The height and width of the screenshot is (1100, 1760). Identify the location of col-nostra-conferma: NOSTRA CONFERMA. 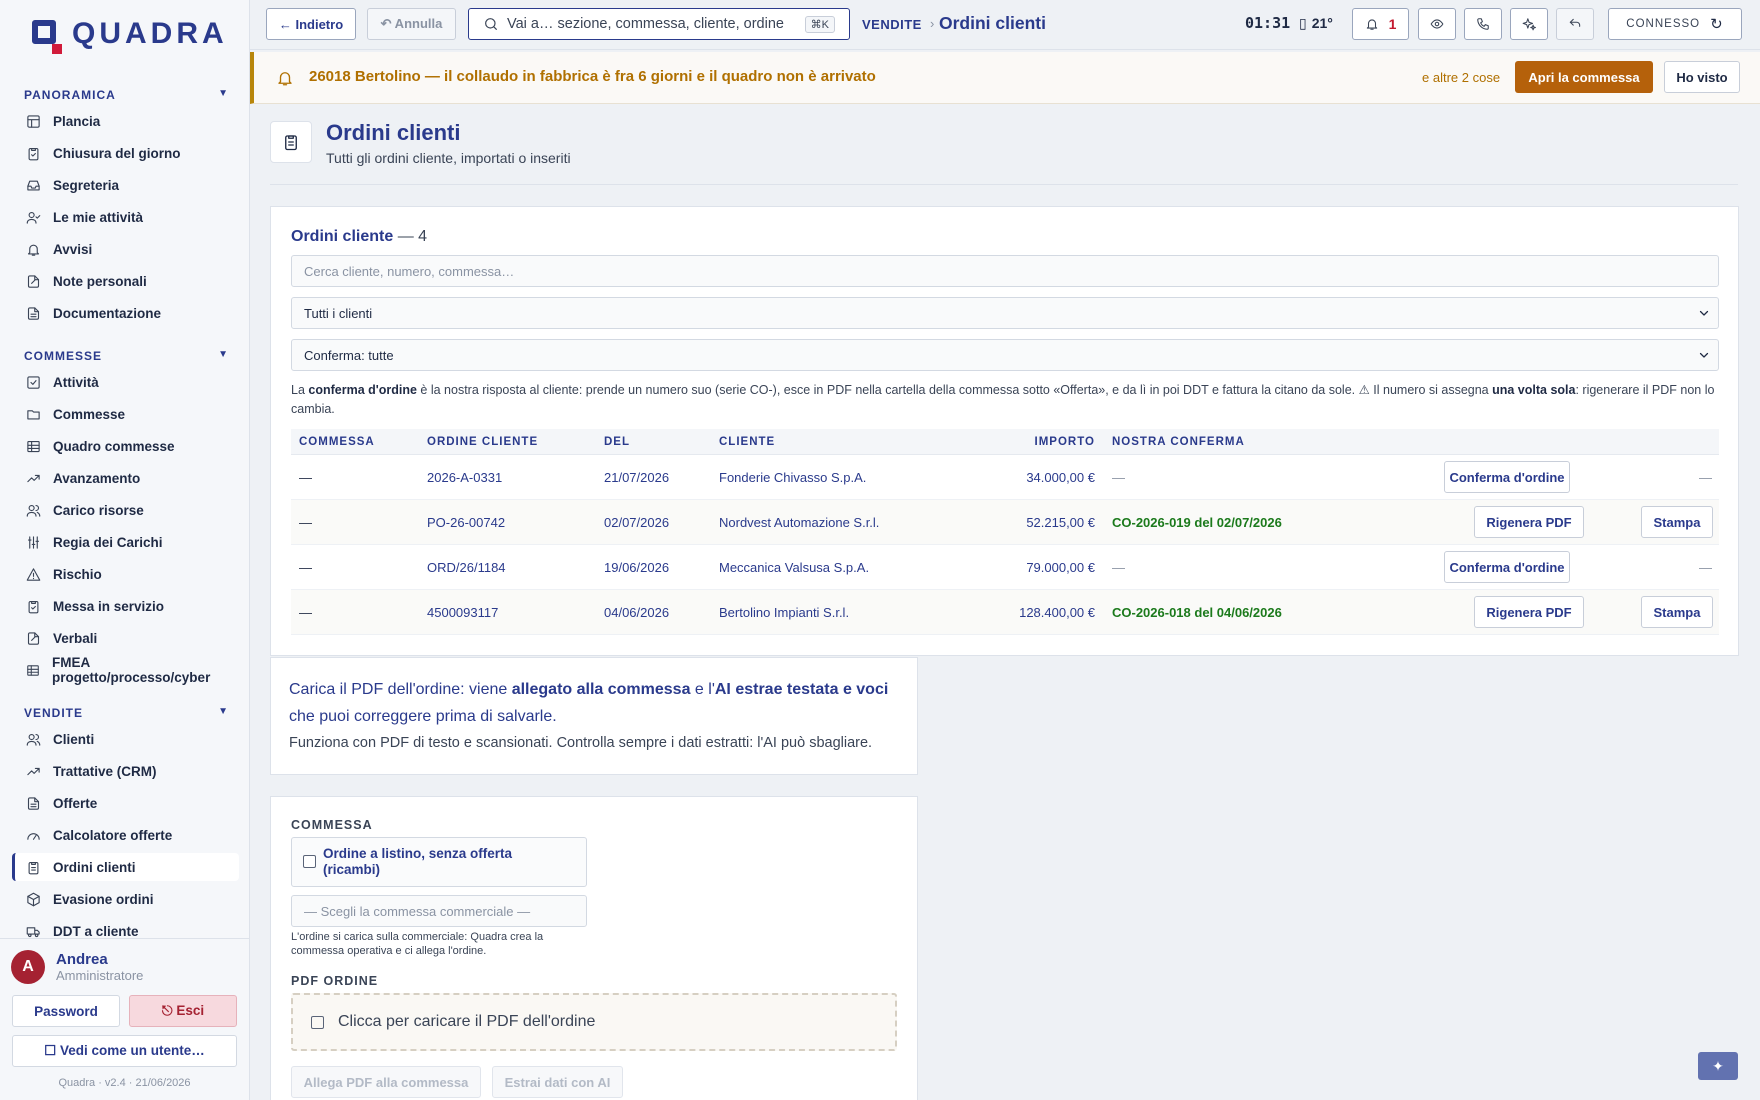
(1178, 442).